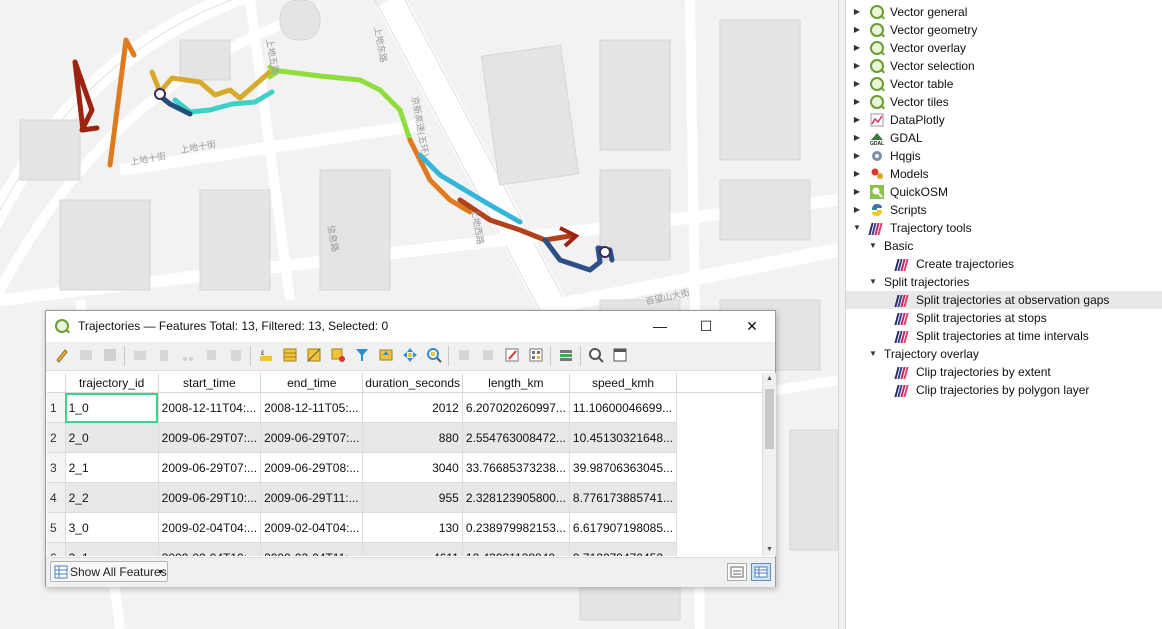 The height and width of the screenshot is (629, 1162). Describe the element at coordinates (623, 383) in the screenshot. I see `column-header: speed_kmh` at that location.